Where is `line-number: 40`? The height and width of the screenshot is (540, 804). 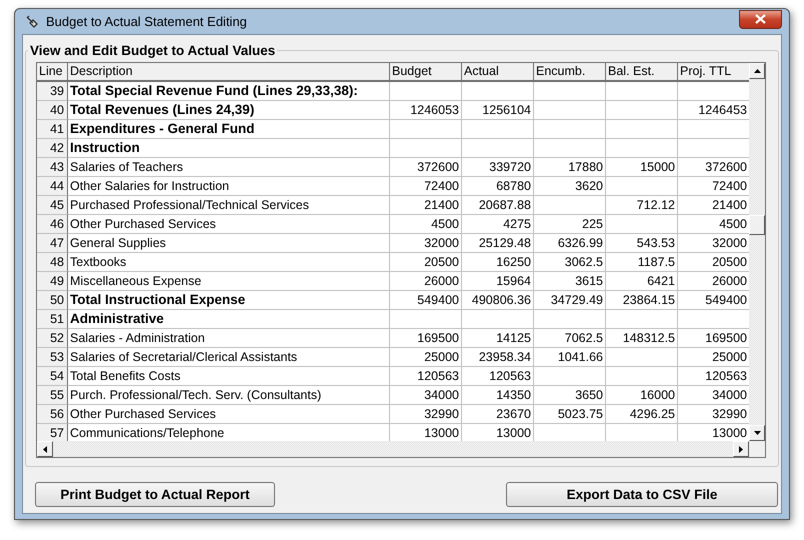 line-number: 40 is located at coordinates (52, 110).